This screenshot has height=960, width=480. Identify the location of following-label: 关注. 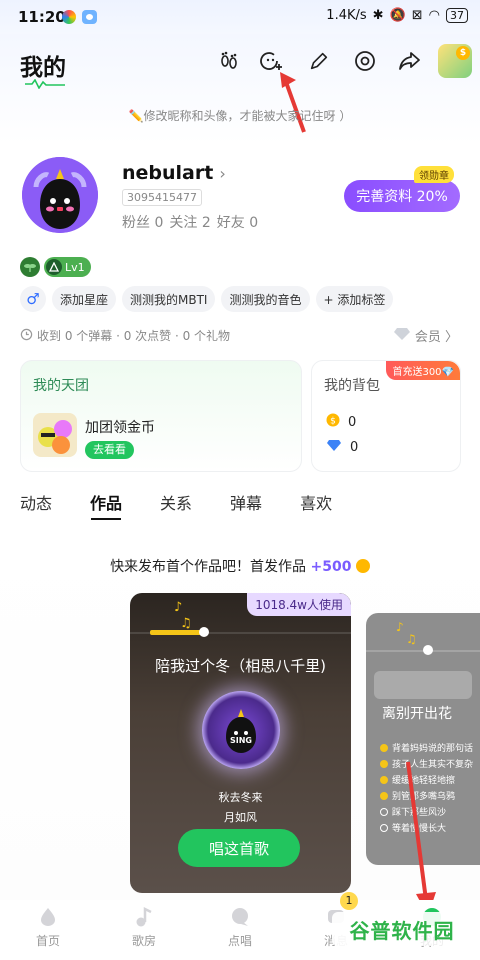
(183, 223).